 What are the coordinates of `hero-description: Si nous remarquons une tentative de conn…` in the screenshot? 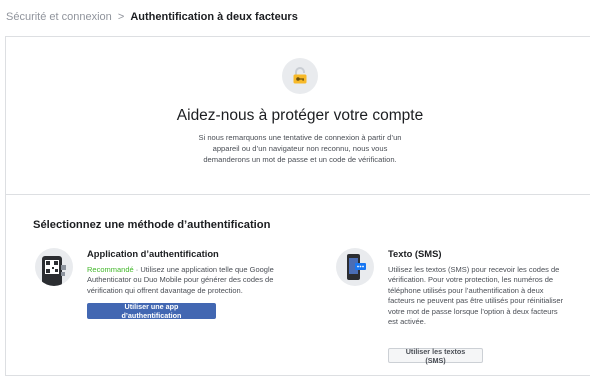 It's located at (300, 148).